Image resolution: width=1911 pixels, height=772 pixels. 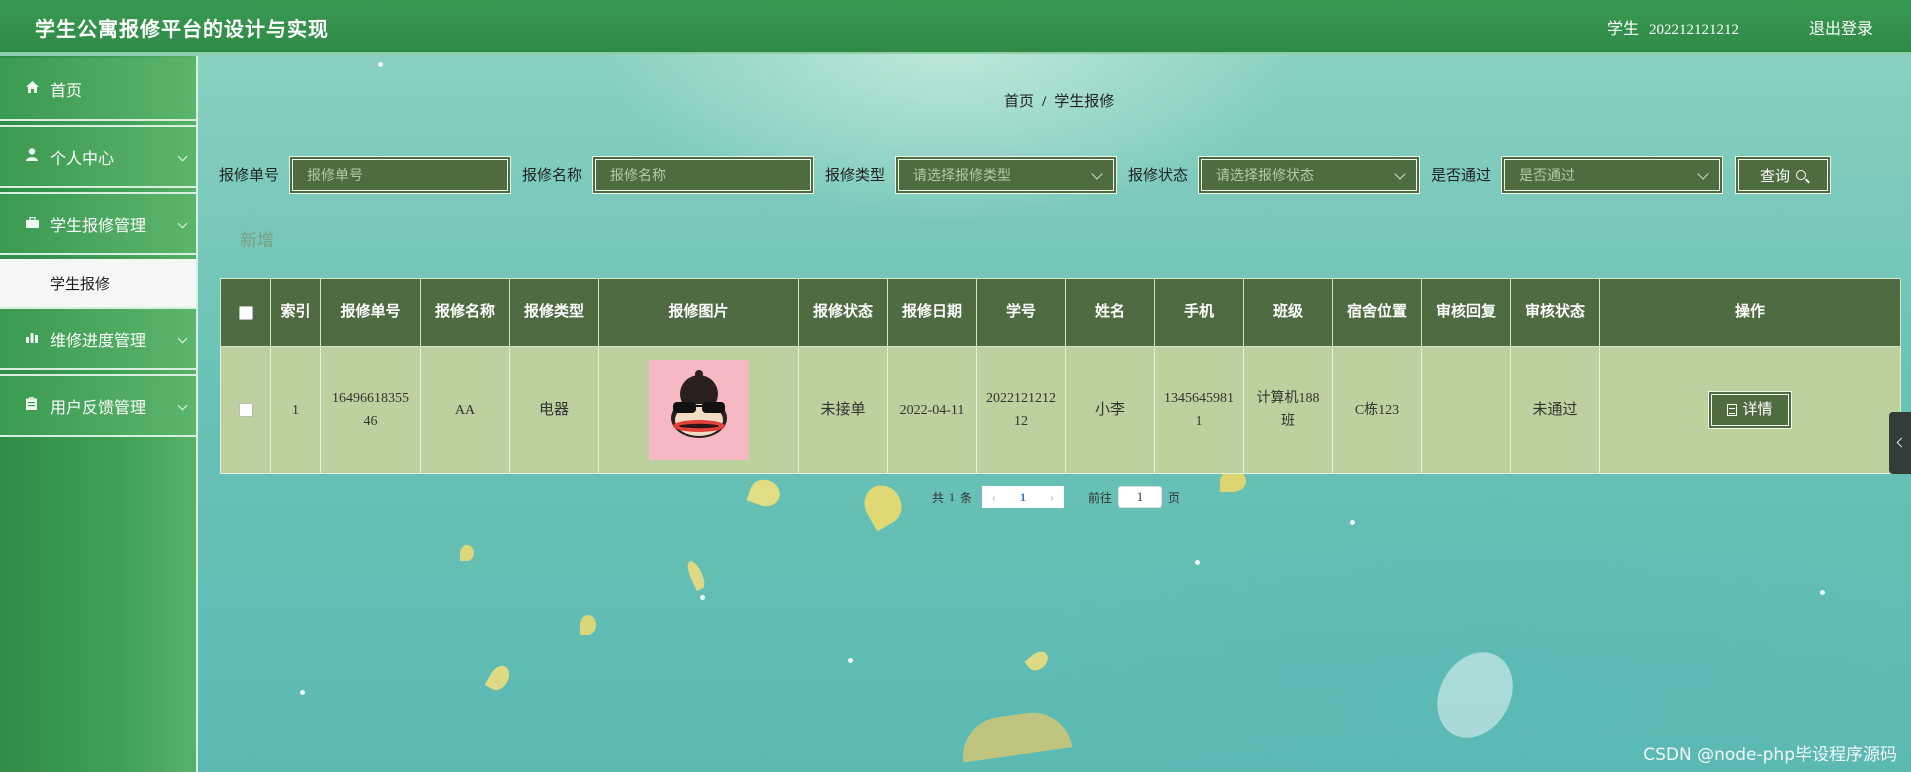 I want to click on clipboard-icon, so click(x=35, y=405).